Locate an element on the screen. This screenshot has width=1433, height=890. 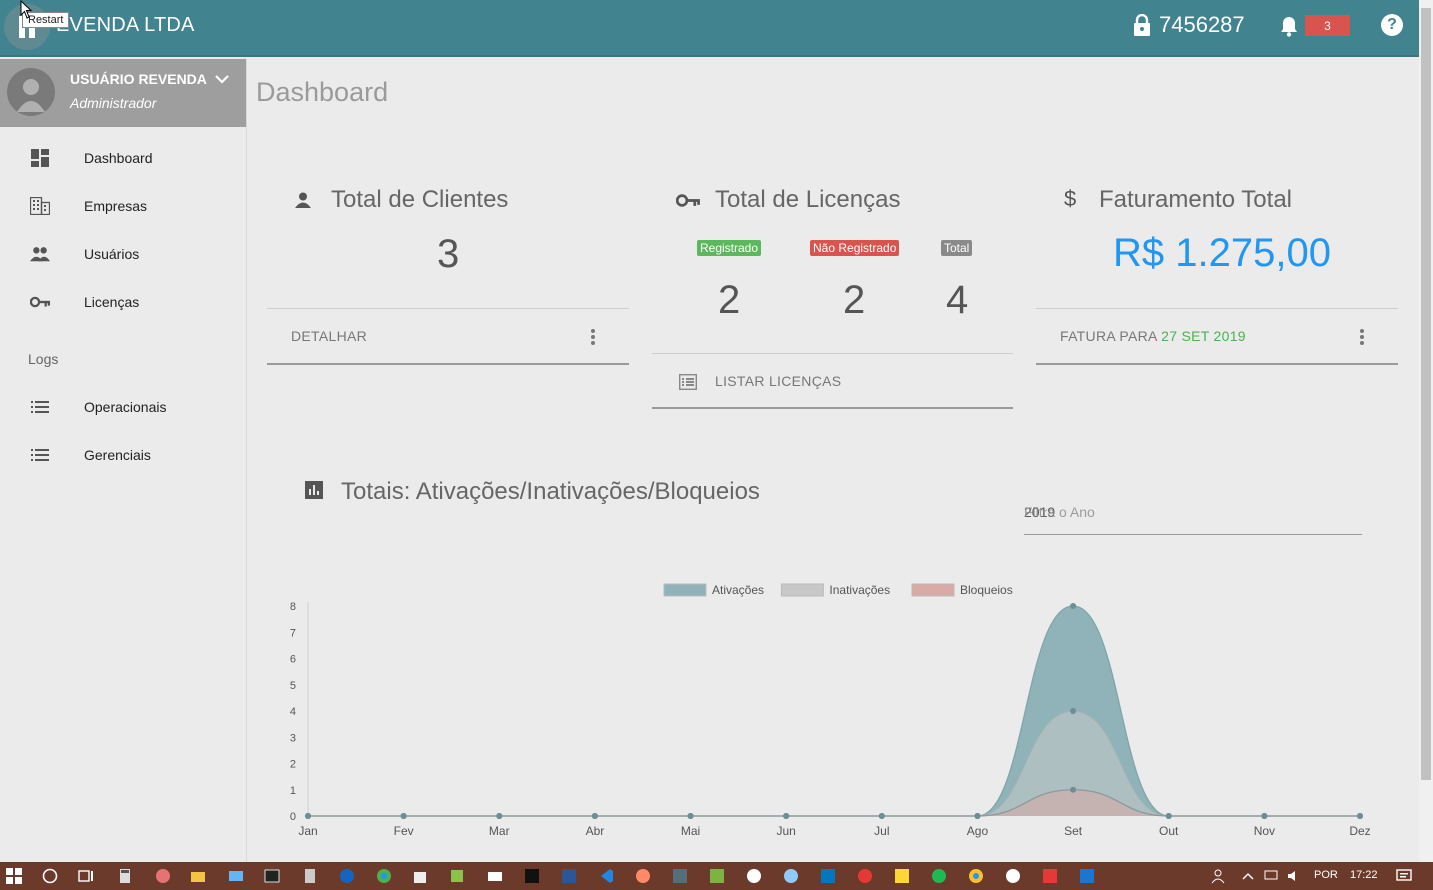
vscode-icon is located at coordinates (606, 876).